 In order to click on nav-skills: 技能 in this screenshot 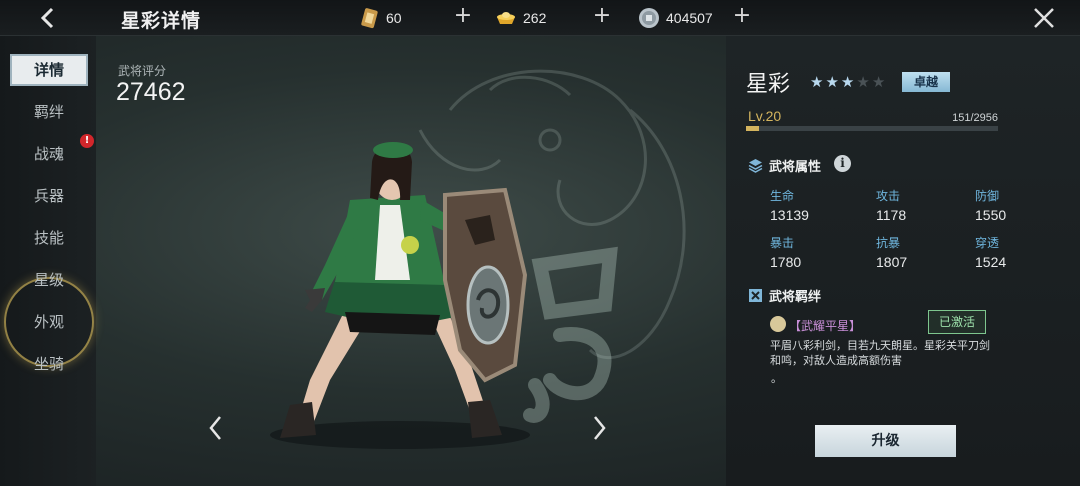, I will do `click(49, 238)`.